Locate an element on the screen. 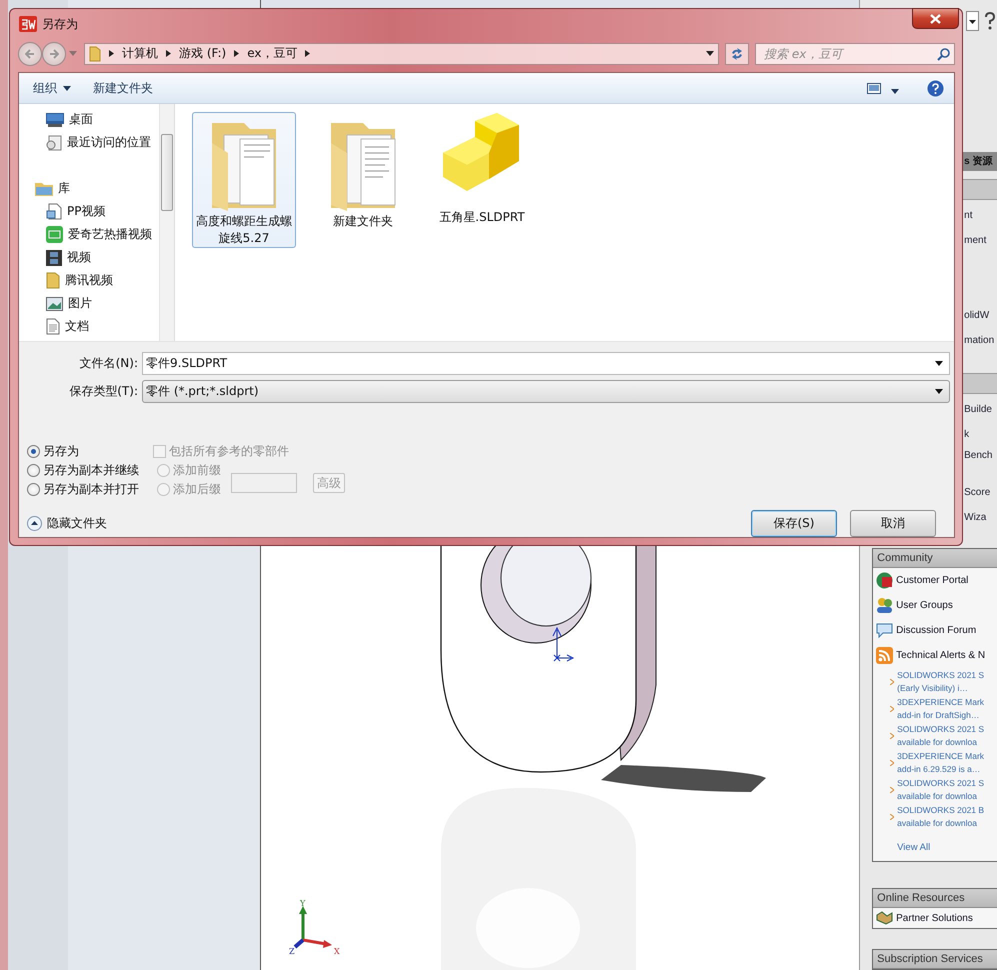  close-icon is located at coordinates (935, 19).